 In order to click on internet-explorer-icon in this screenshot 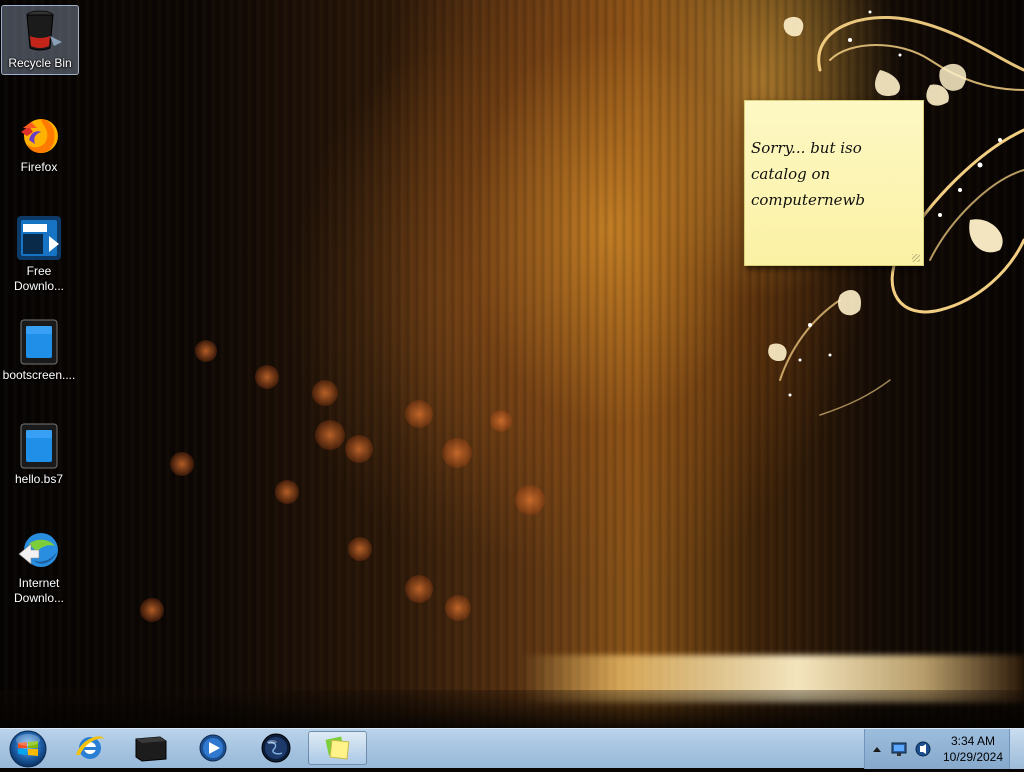, I will do `click(90, 747)`.